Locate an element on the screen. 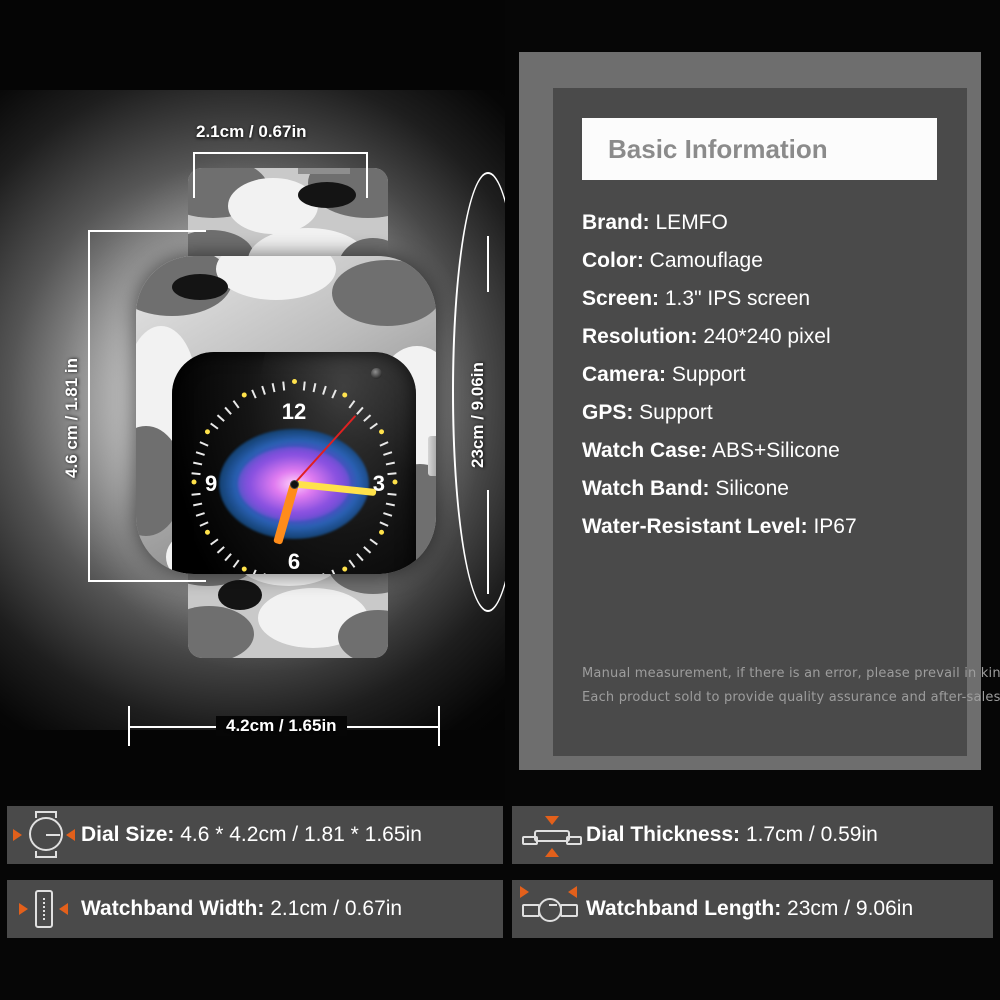 This screenshot has width=1000, height=1000. spec-label: Screen: is located at coordinates (621, 298).